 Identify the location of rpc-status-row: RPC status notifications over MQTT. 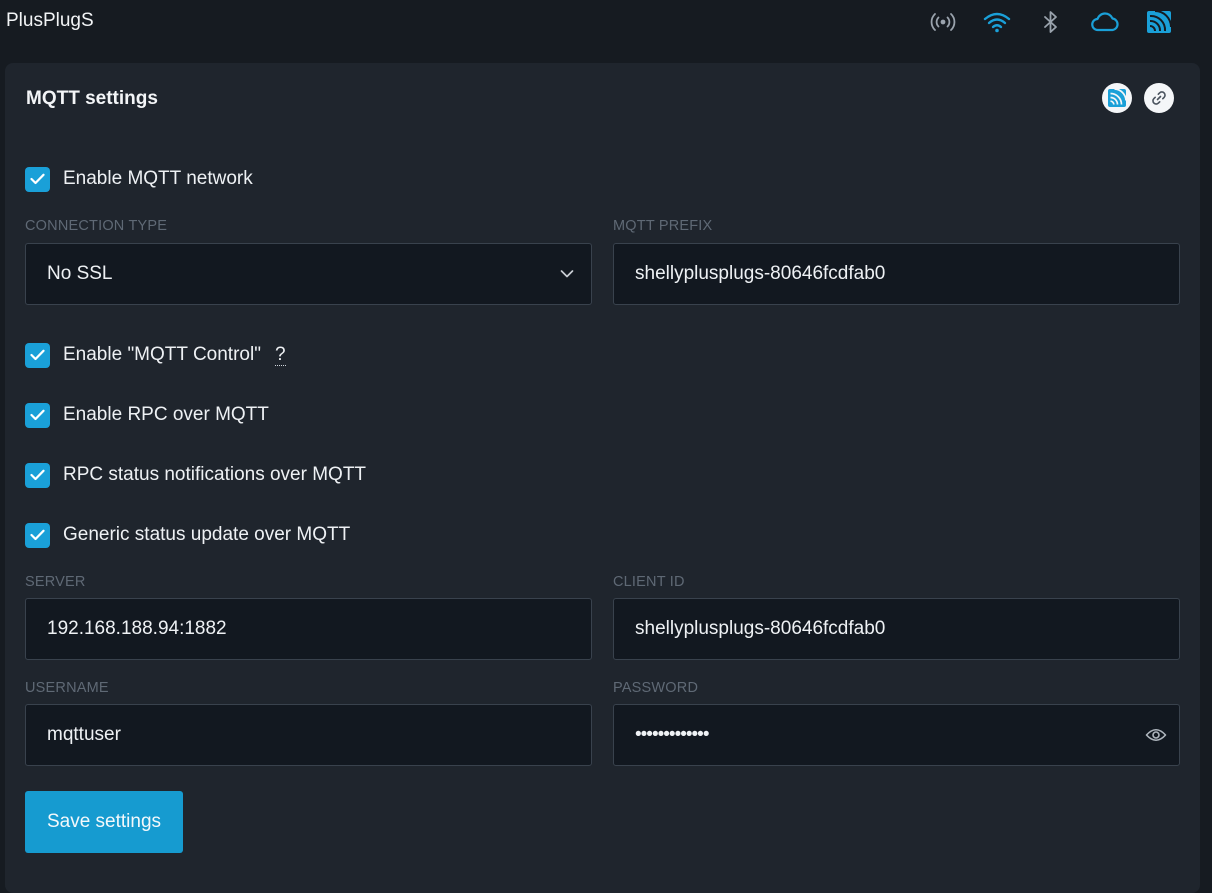
(195, 475).